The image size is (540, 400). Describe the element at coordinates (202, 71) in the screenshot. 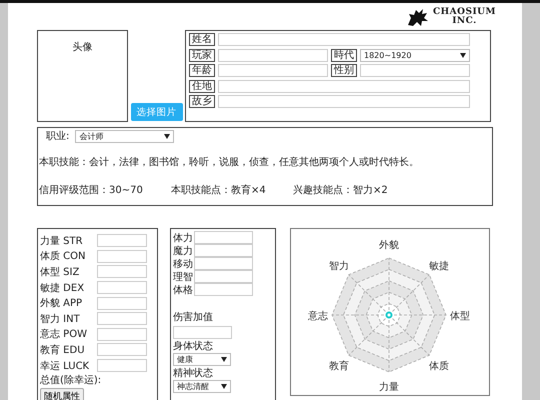

I see `field-label: 年龄` at that location.